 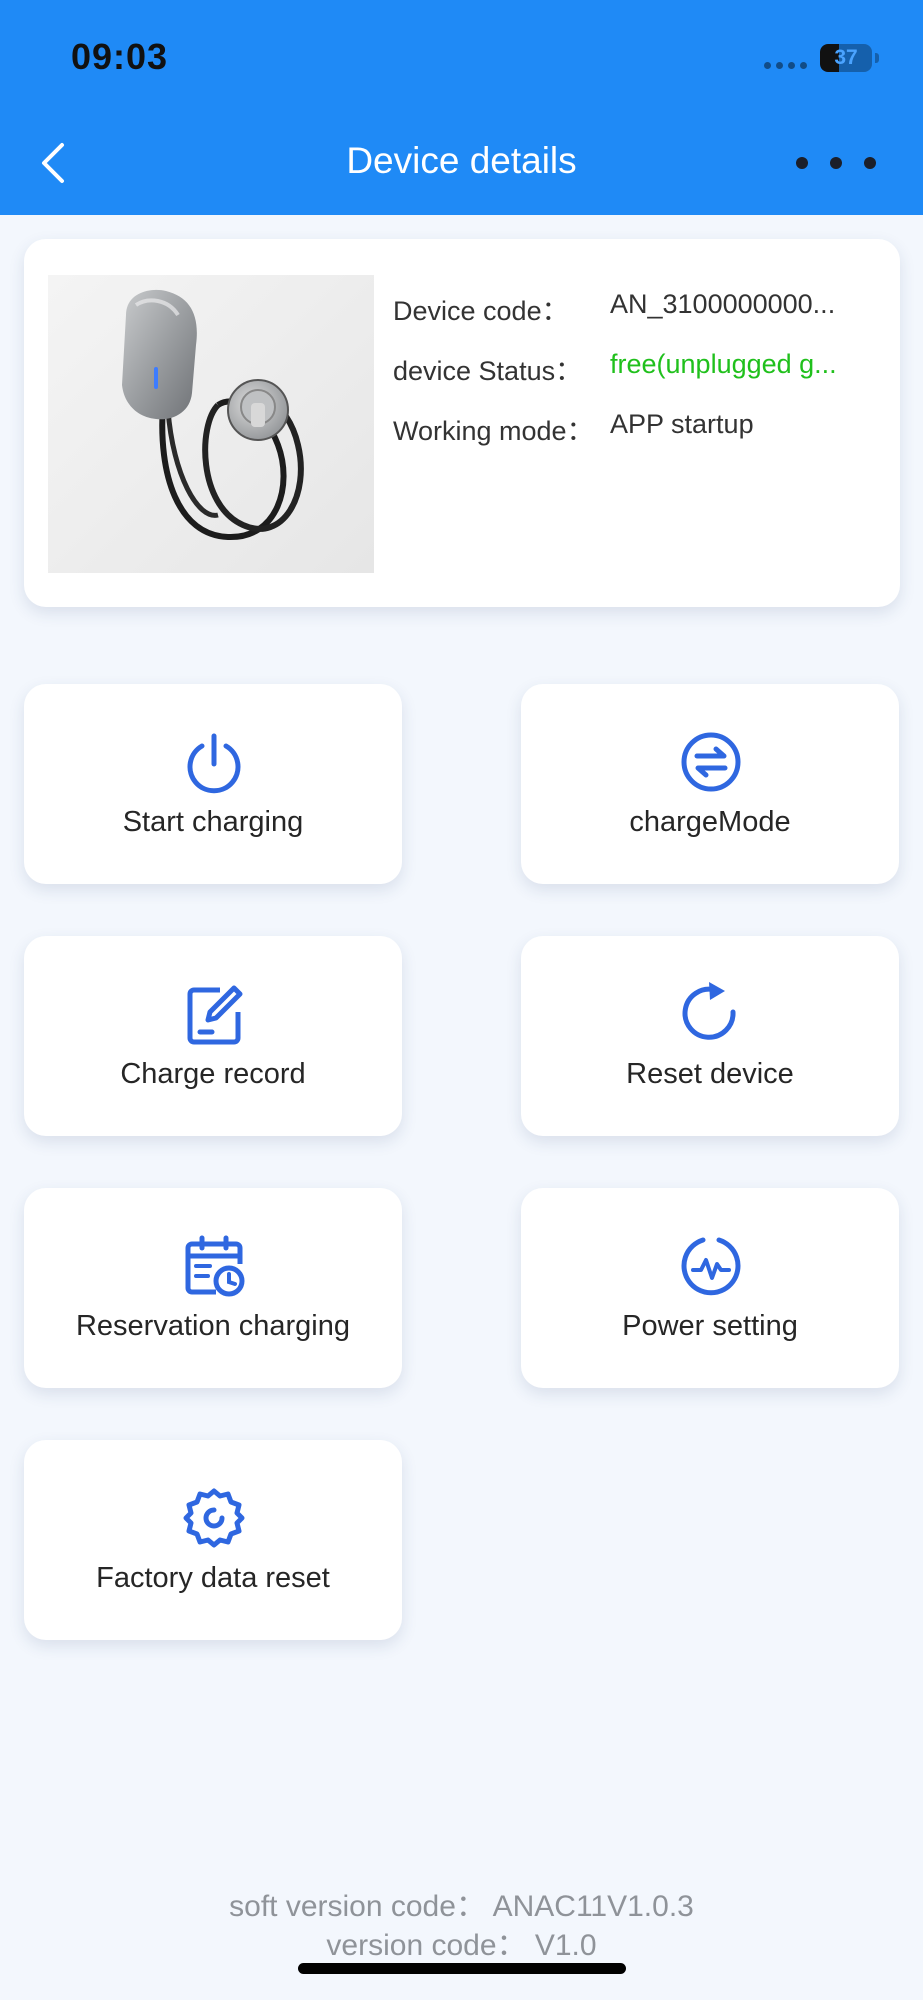 What do you see at coordinates (877, 58) in the screenshot?
I see `battery-tip` at bounding box center [877, 58].